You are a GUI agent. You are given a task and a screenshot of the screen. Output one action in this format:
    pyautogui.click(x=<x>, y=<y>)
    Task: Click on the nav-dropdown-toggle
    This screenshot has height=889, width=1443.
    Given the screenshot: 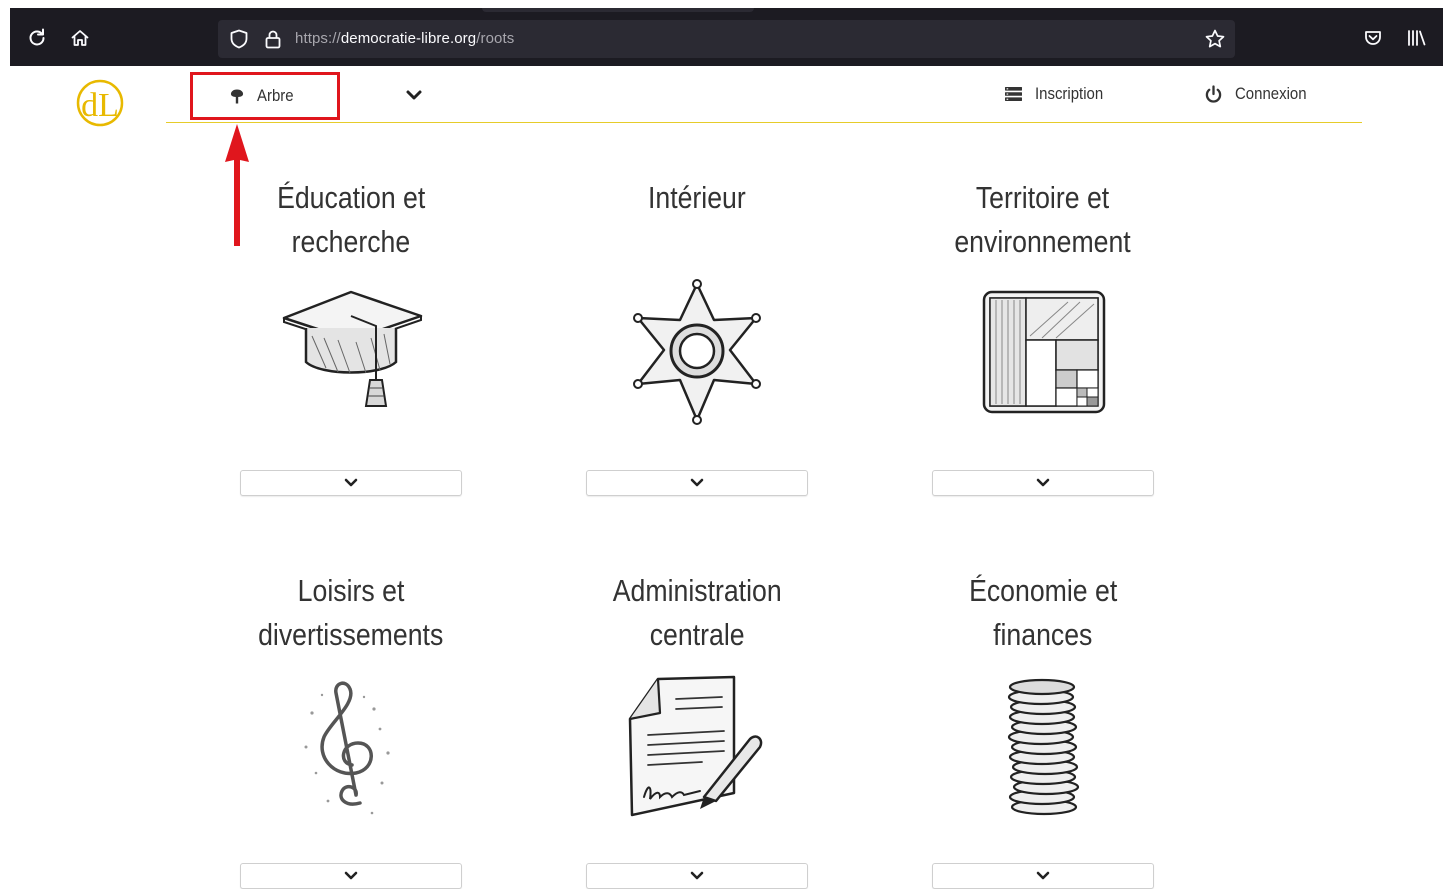 What is the action you would take?
    pyautogui.click(x=414, y=97)
    